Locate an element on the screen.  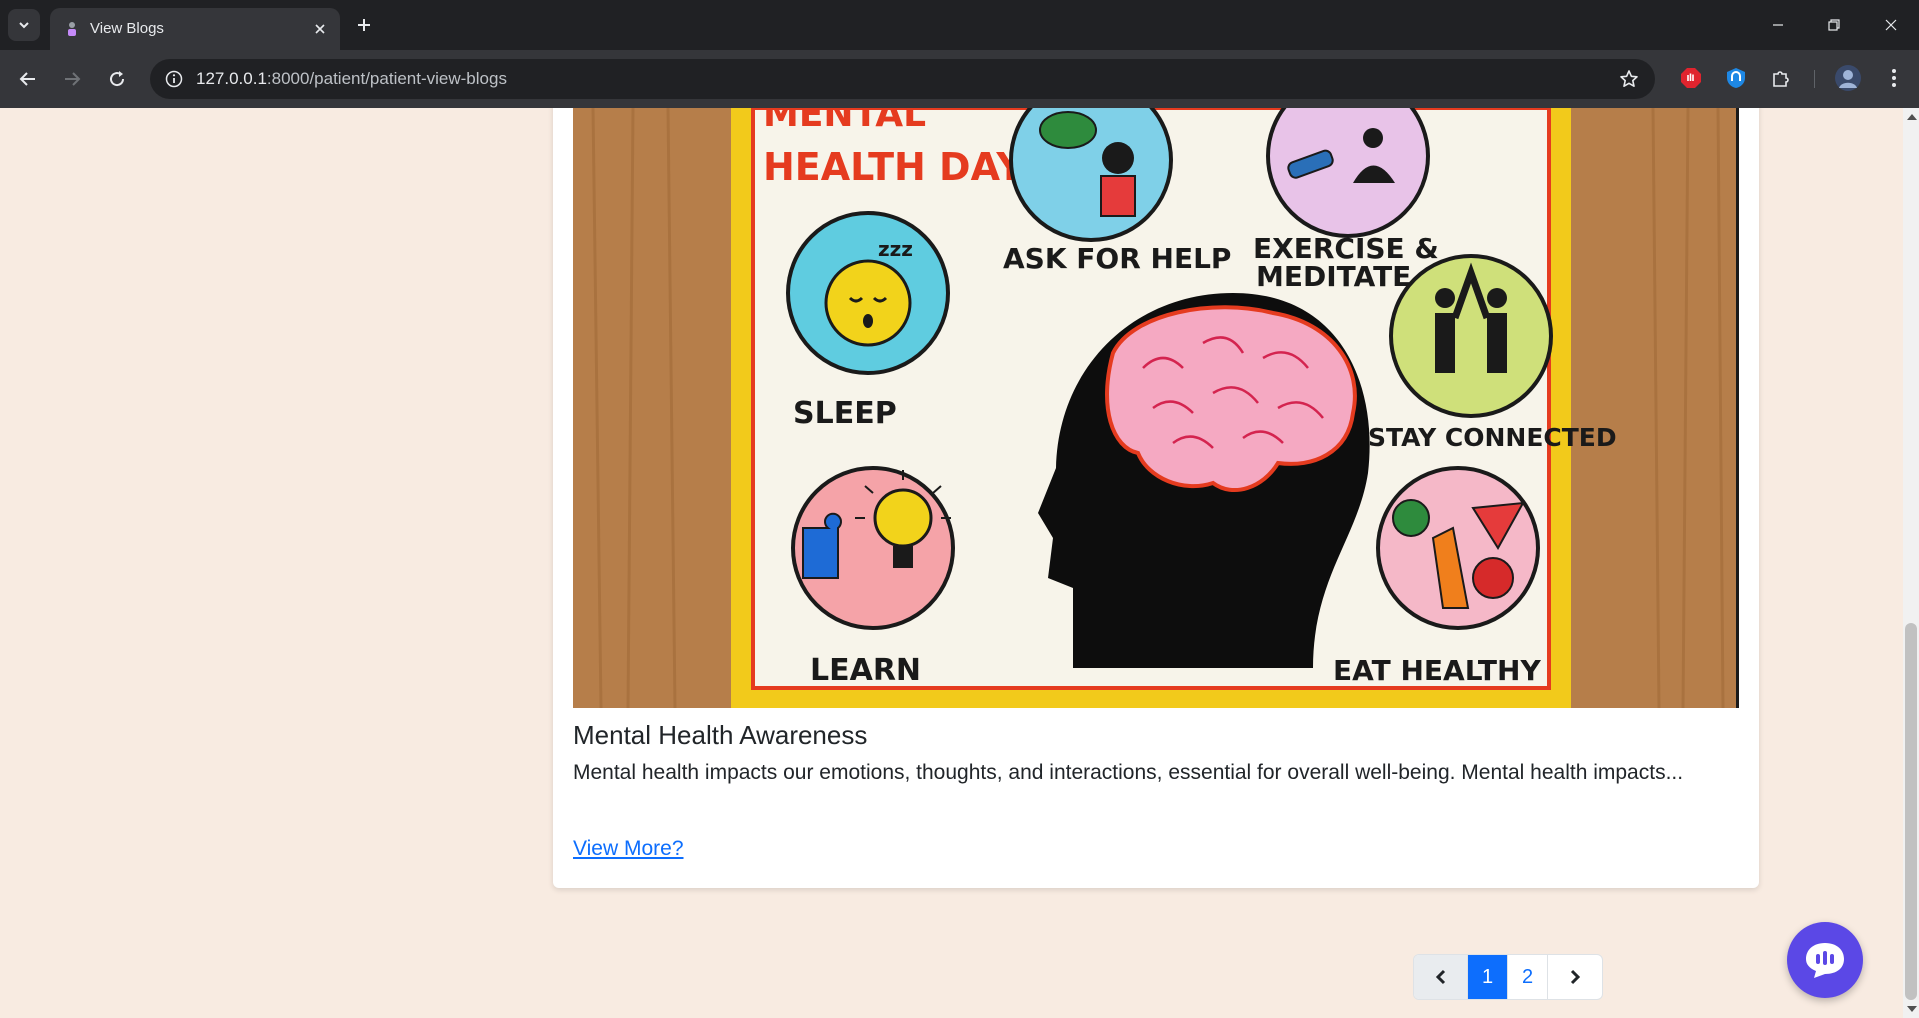
arrow-right-icon is located at coordinates (73, 79).